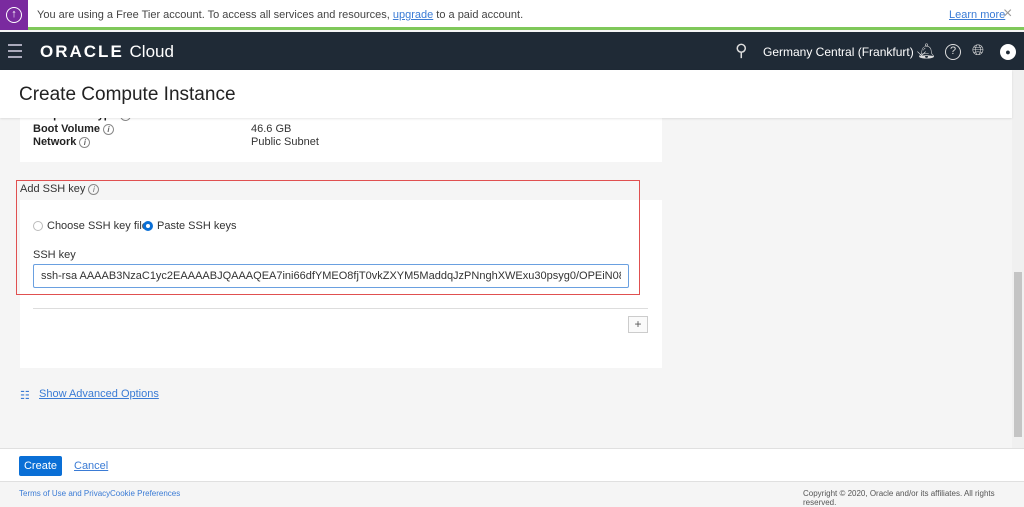 Image resolution: width=1024 pixels, height=507 pixels. Describe the element at coordinates (285, 142) in the screenshot. I see `network-value: Public Subnet` at that location.